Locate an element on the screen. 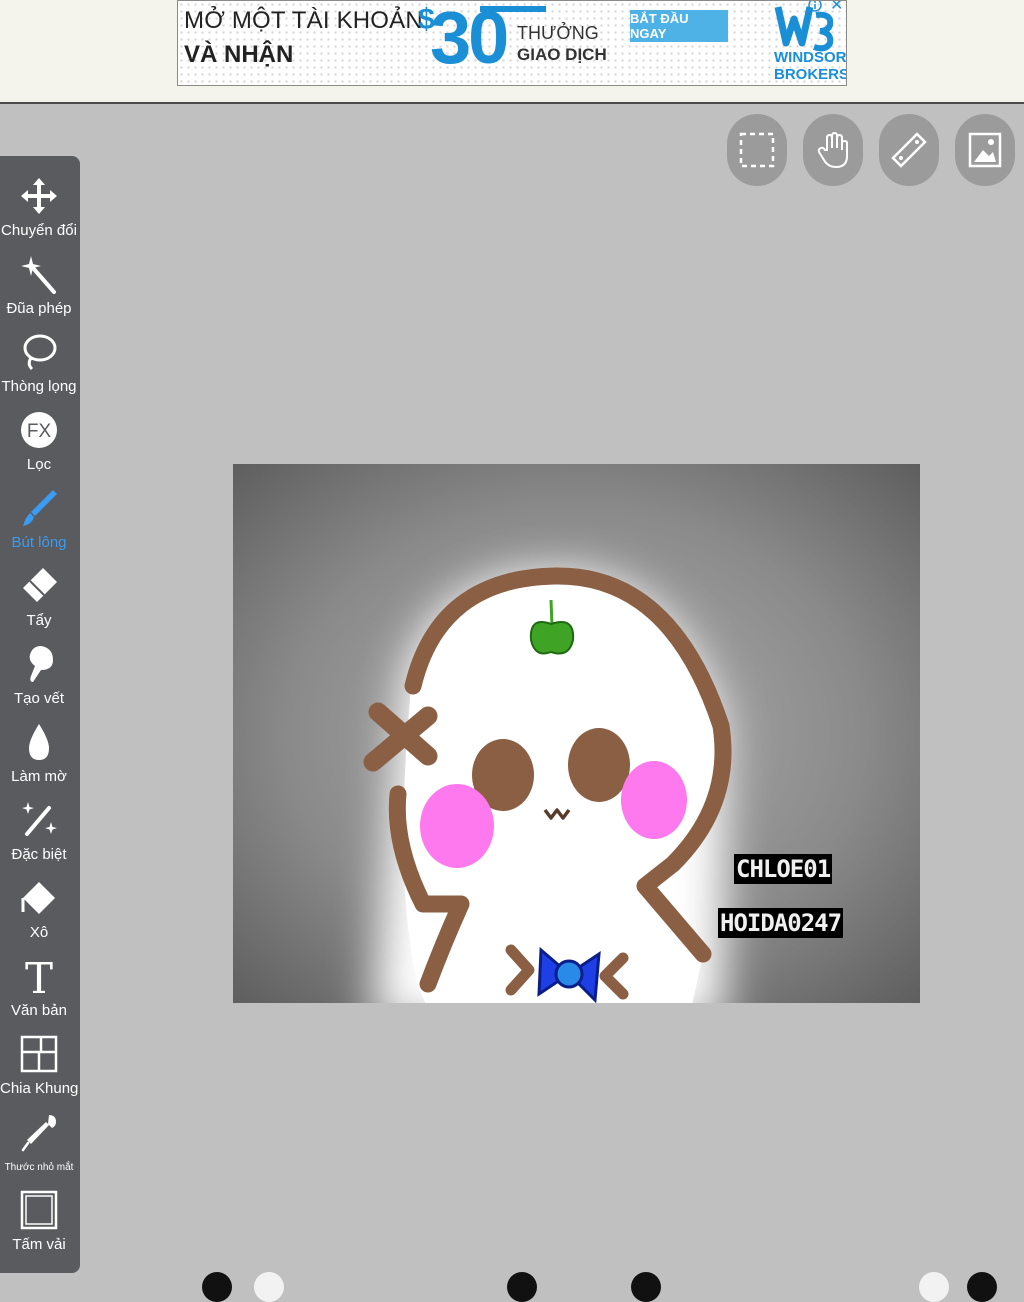 The width and height of the screenshot is (1024, 1302). tool-blur: Làm mờ is located at coordinates (39, 759).